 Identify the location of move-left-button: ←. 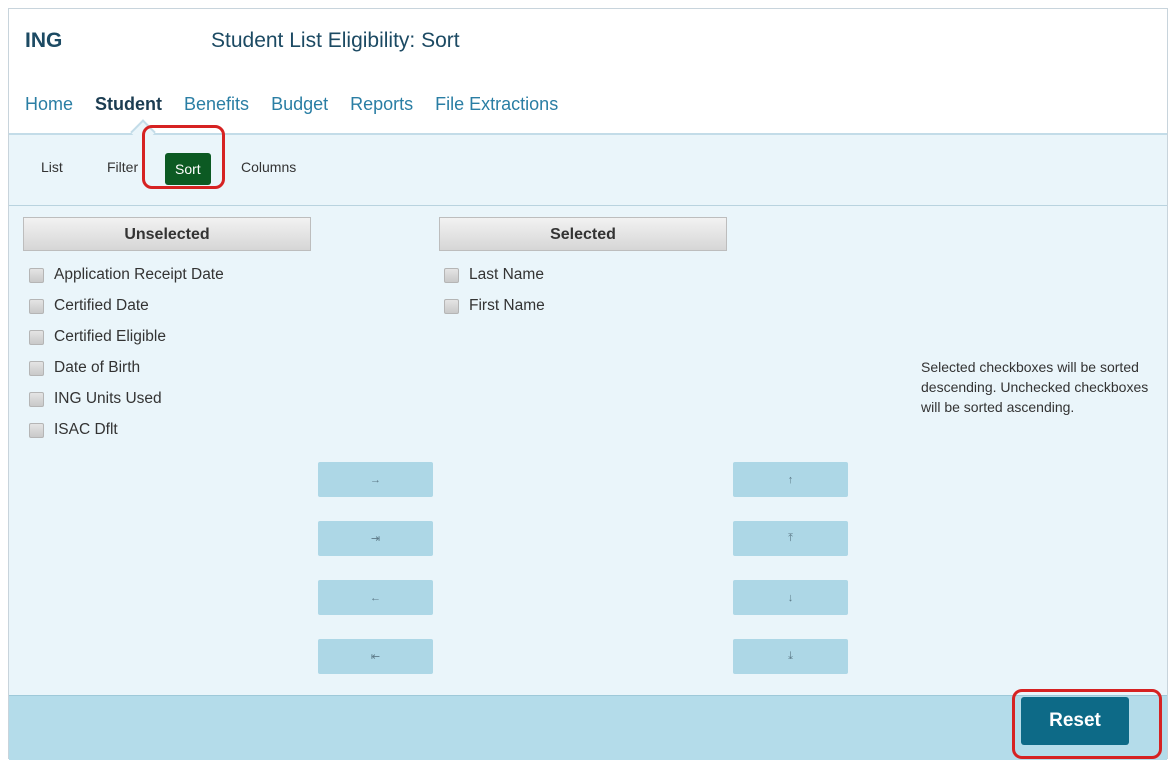
(375, 597).